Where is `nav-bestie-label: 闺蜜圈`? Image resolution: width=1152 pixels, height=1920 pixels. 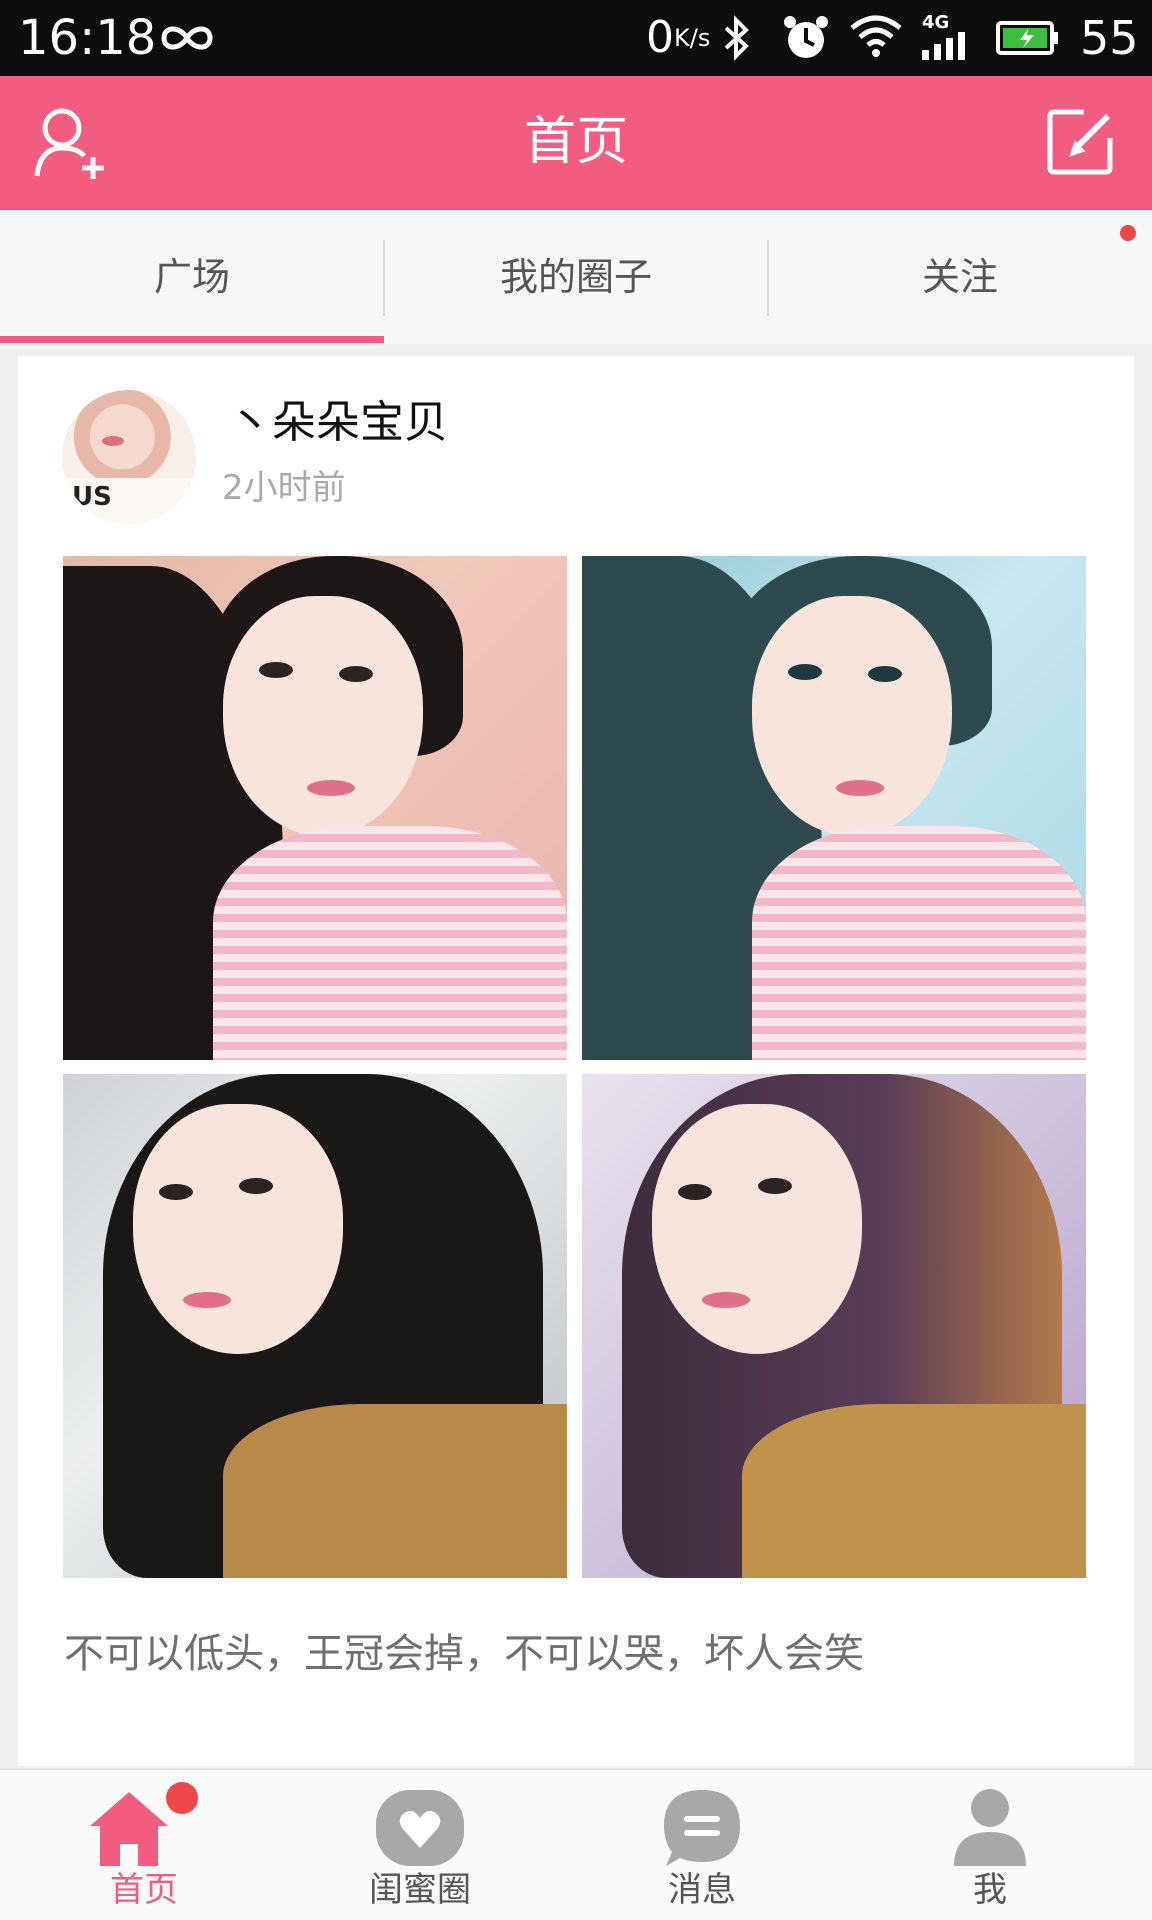 nav-bestie-label: 闺蜜圈 is located at coordinates (420, 1890).